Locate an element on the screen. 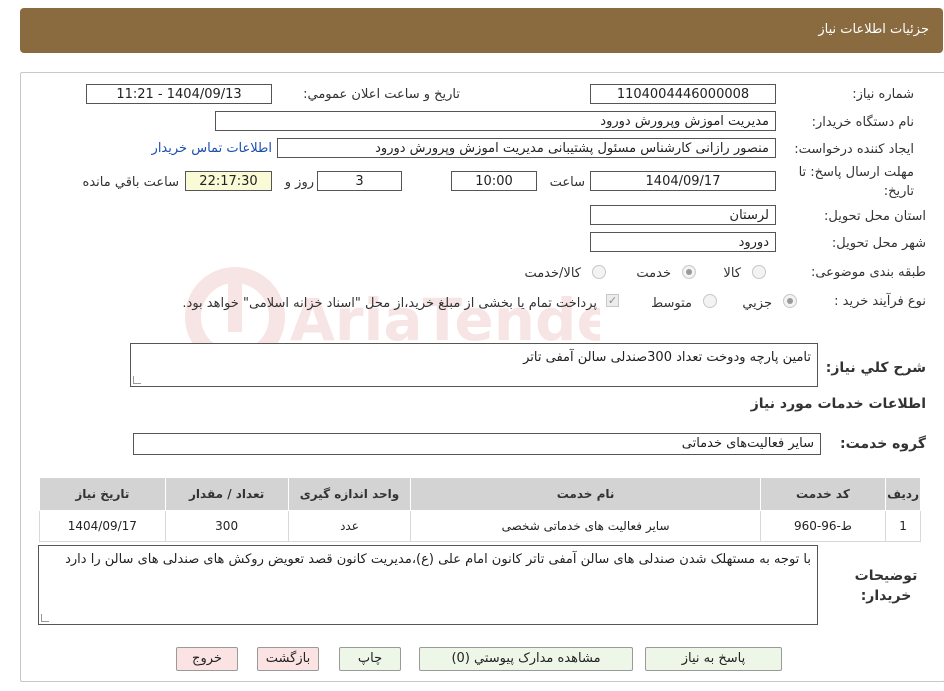 This screenshot has height=691, width=944. deadline-time-field: 10:00 is located at coordinates (494, 181).